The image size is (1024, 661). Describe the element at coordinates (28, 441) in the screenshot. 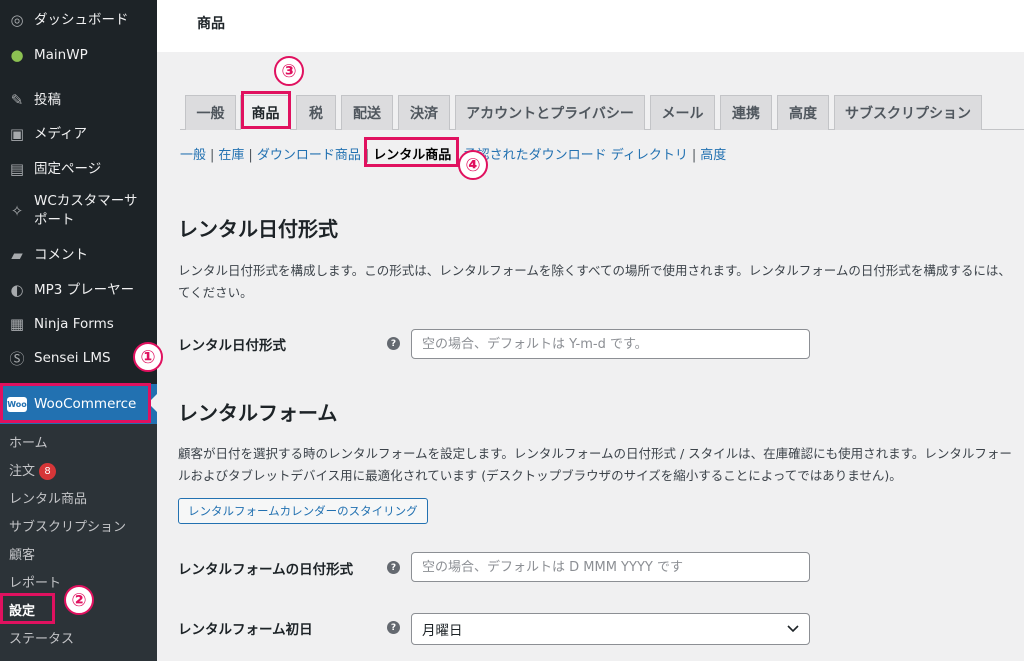

I see `submenu-home: ホーム` at that location.